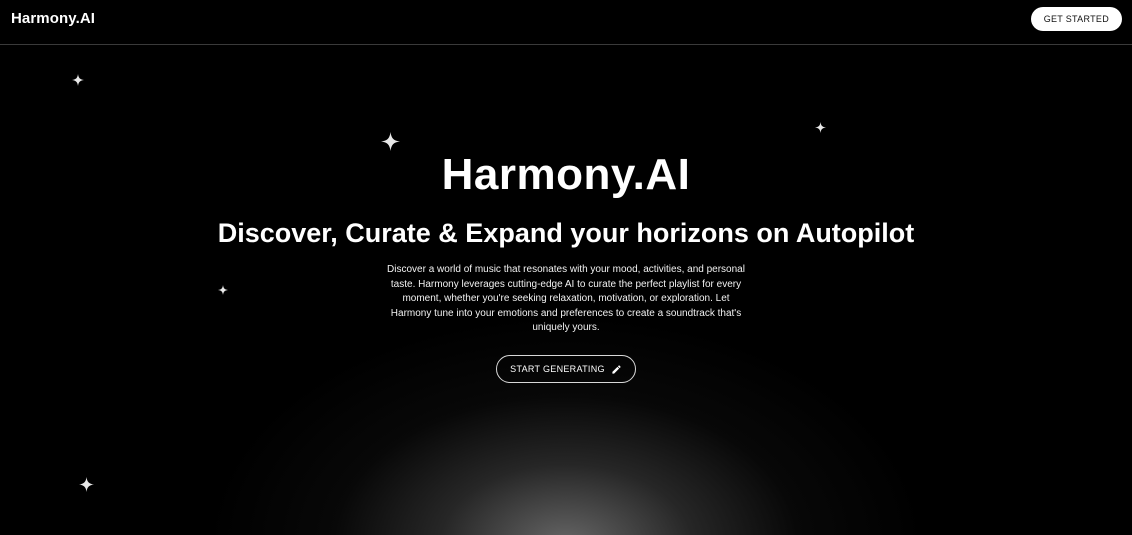 The image size is (1132, 535). Describe the element at coordinates (557, 369) in the screenshot. I see `start-generating-label: START GENERATING` at that location.